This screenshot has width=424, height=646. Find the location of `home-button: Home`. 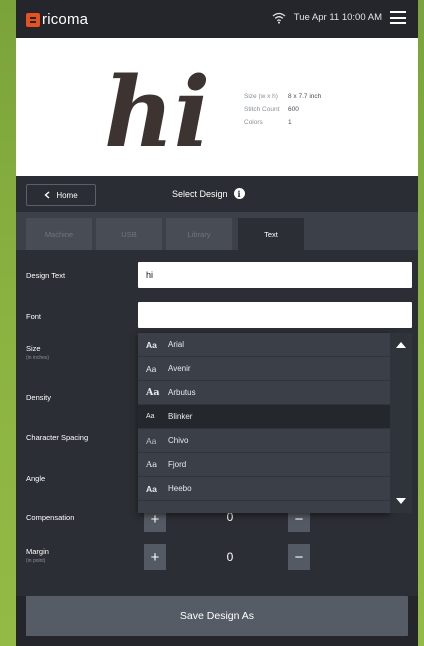

home-button: Home is located at coordinates (61, 195).